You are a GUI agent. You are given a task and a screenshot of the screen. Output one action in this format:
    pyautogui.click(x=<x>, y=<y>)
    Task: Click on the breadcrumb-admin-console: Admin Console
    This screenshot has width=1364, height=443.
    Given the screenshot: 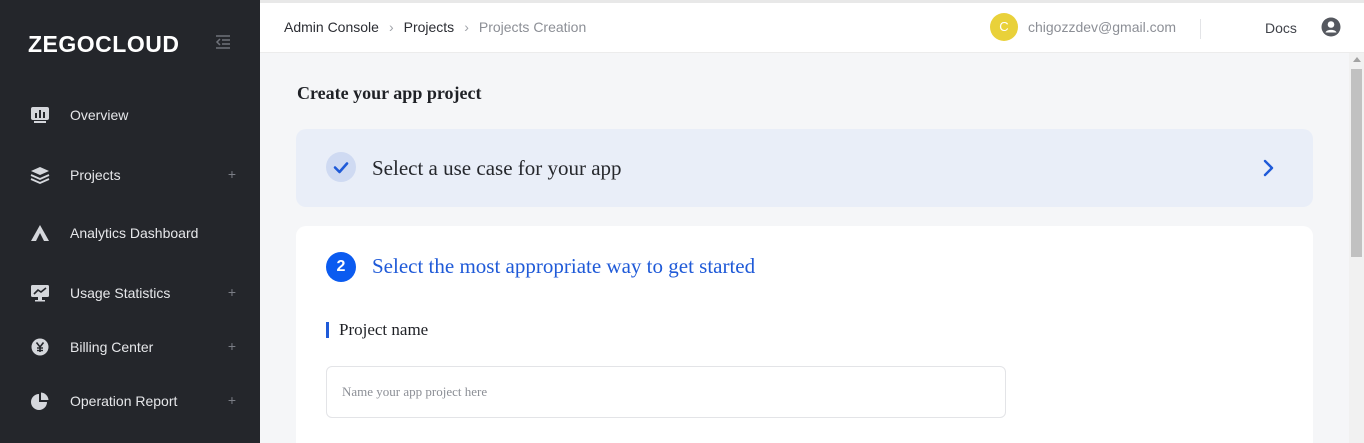 What is the action you would take?
    pyautogui.click(x=331, y=27)
    